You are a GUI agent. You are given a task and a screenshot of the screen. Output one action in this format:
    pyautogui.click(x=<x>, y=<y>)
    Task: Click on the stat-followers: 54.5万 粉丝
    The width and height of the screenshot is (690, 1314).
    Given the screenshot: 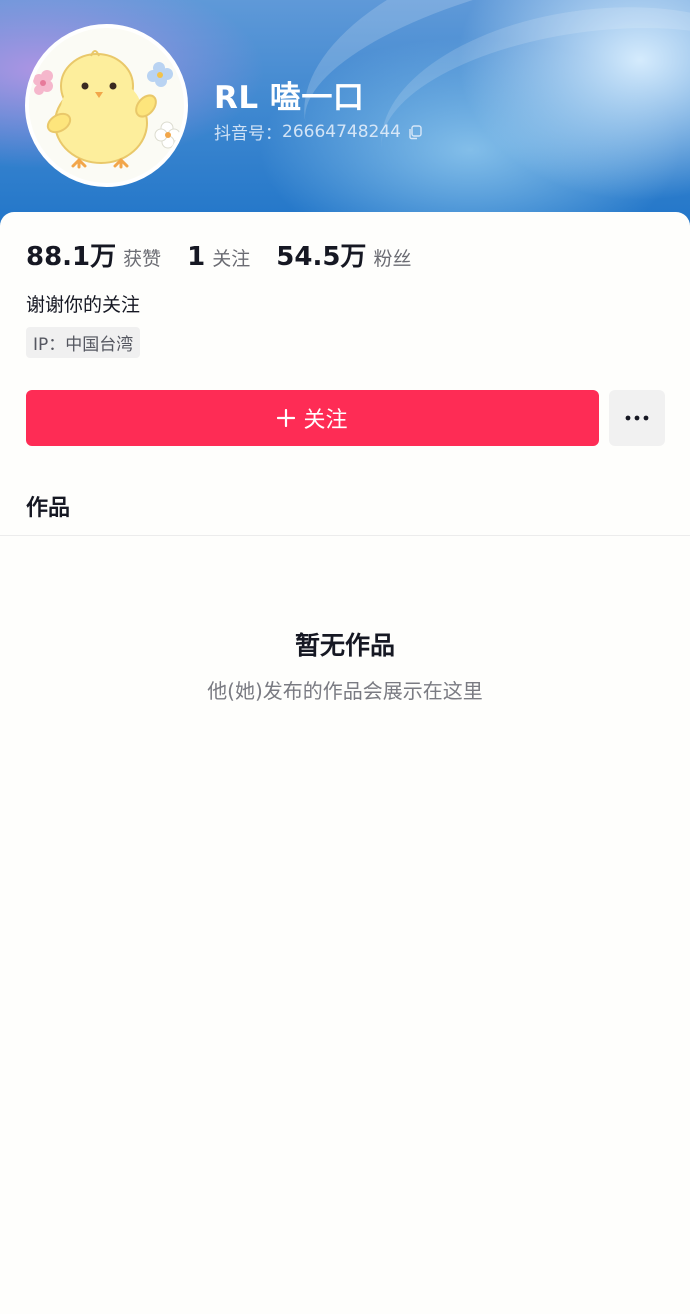 What is the action you would take?
    pyautogui.click(x=343, y=254)
    